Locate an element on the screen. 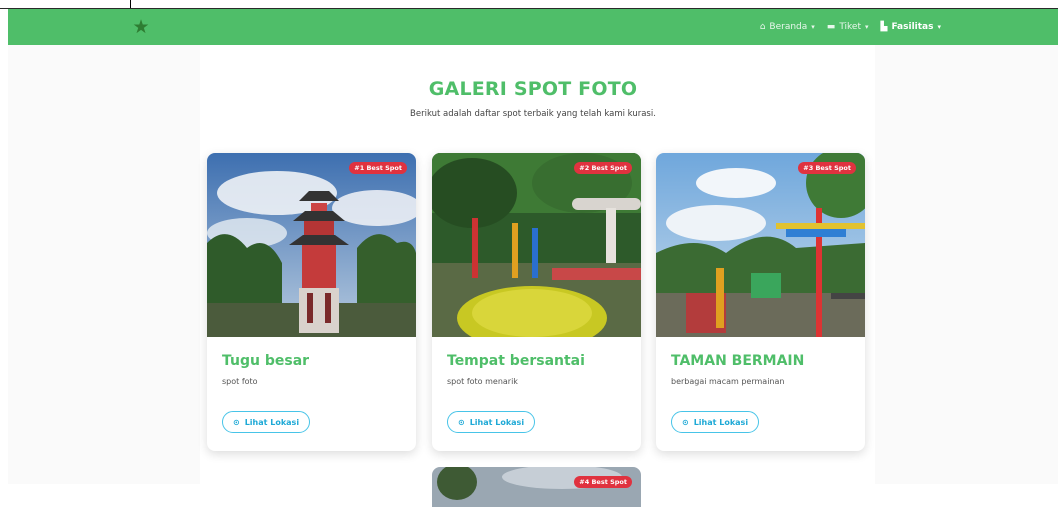  nav-item-tiket: ▬ Tiket ▾ is located at coordinates (848, 27).